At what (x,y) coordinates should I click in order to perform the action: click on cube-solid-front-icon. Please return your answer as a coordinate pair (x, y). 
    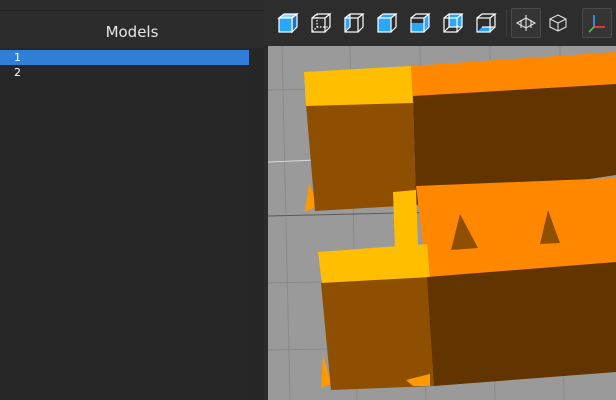
    Looking at the image, I should click on (288, 23).